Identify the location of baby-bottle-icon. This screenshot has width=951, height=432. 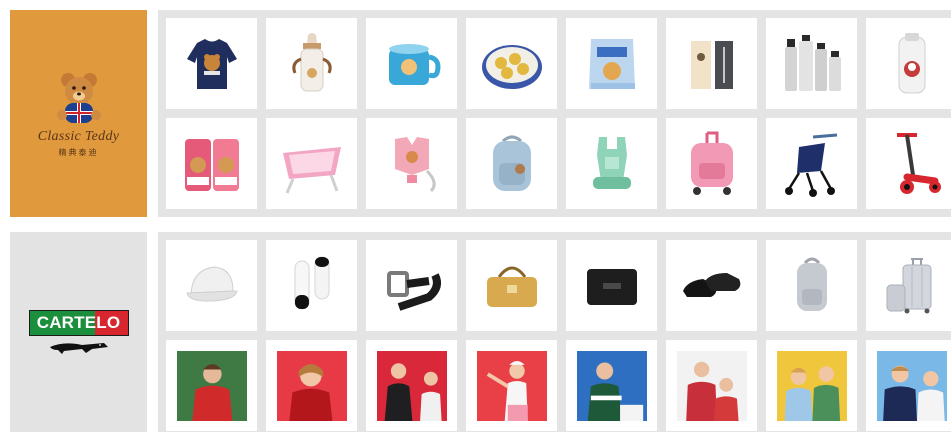
(311, 61).